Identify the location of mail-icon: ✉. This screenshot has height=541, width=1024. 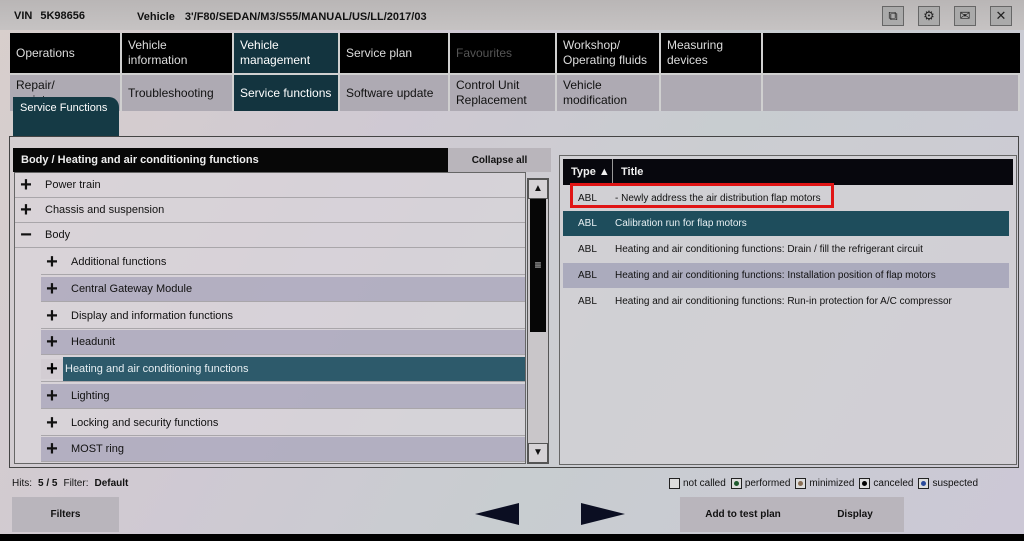
(965, 16).